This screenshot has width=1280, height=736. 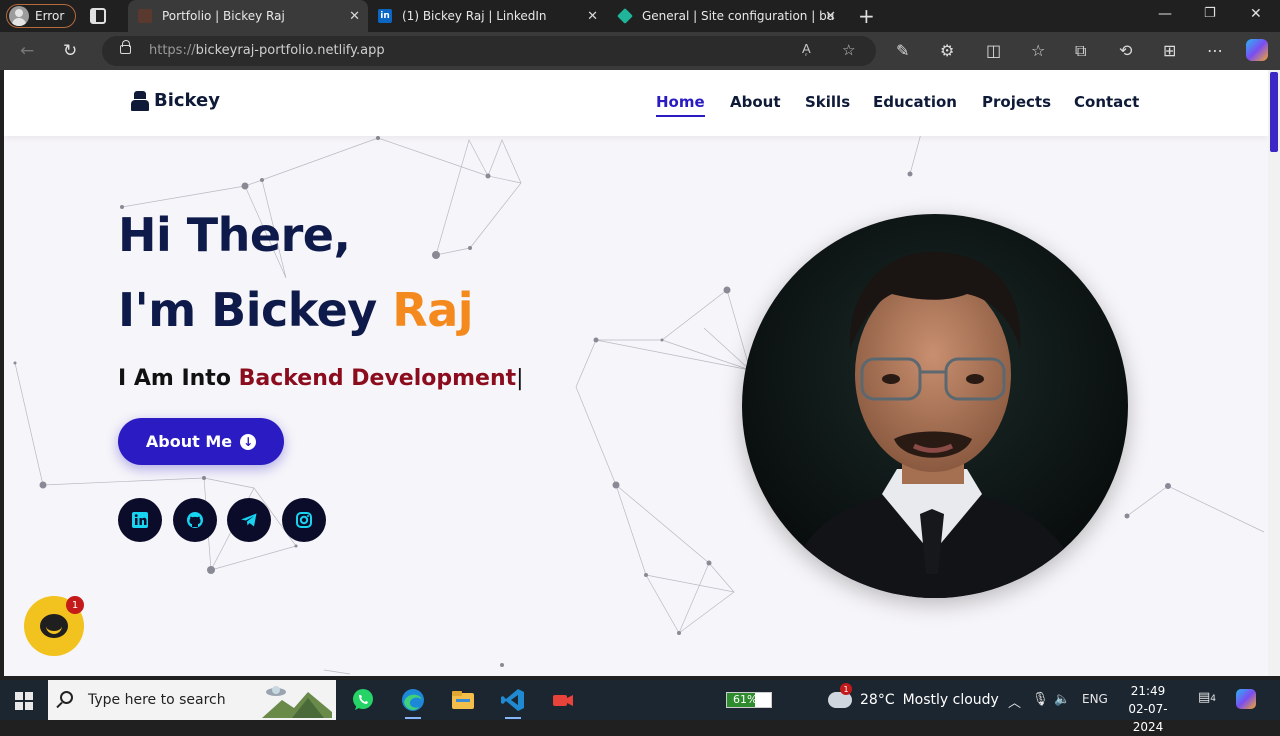 What do you see at coordinates (140, 100) in the screenshot?
I see `user-secret-icon` at bounding box center [140, 100].